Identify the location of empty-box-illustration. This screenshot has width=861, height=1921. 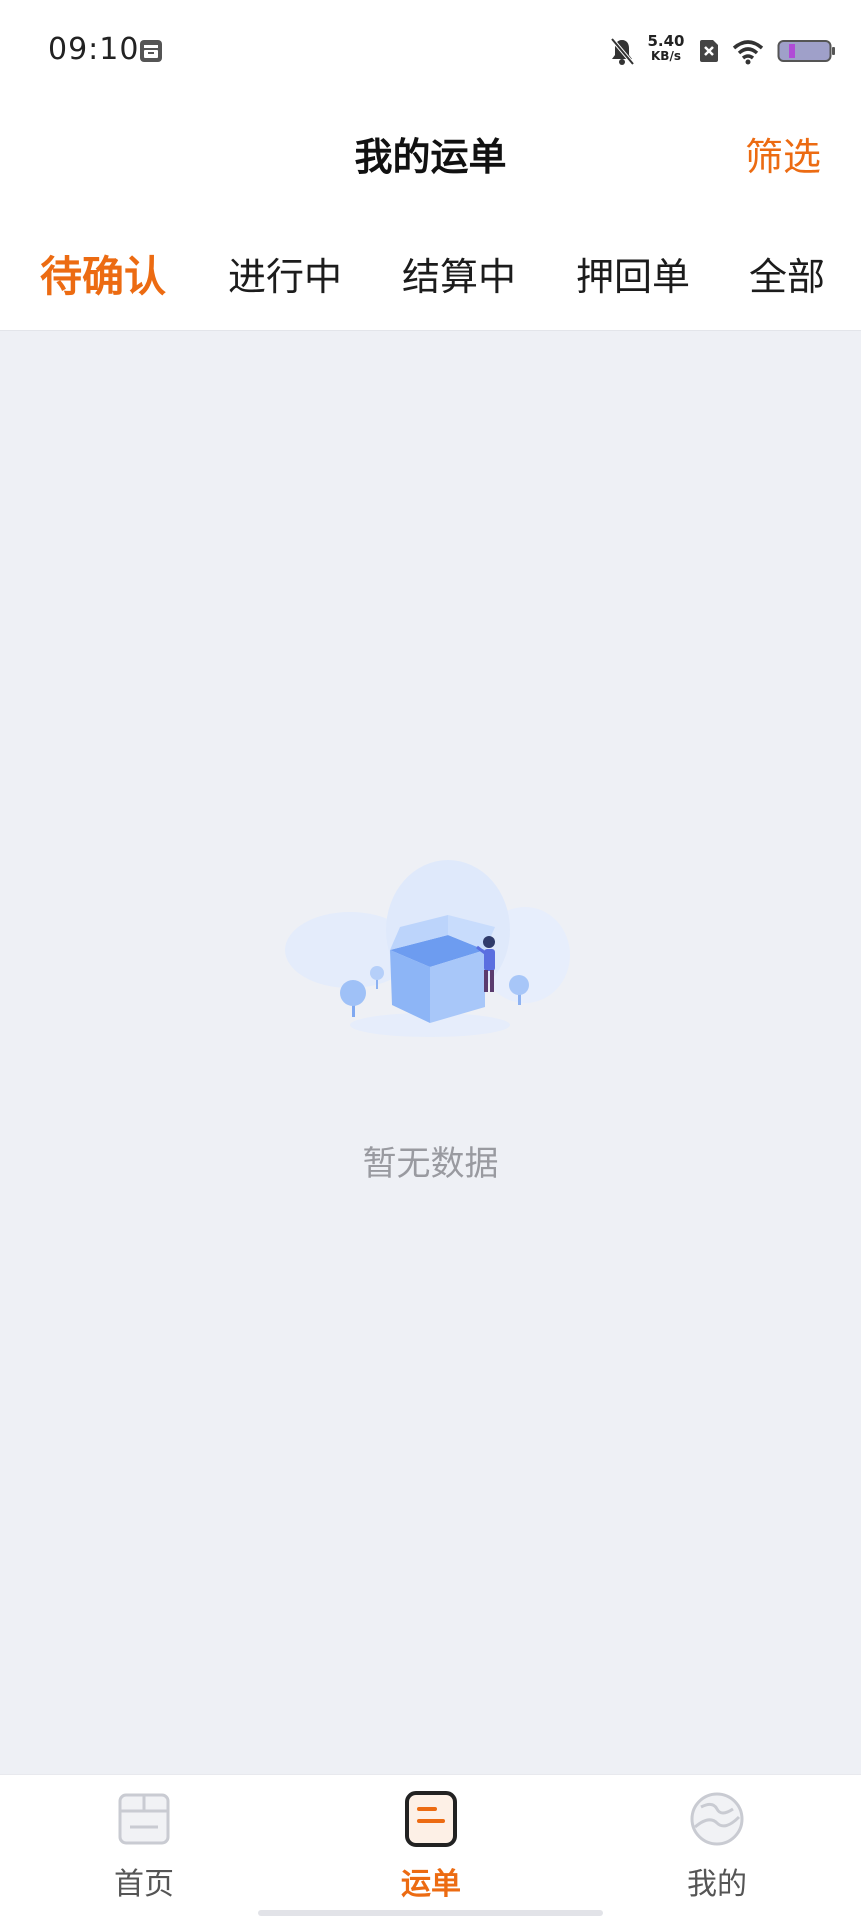
(427, 948).